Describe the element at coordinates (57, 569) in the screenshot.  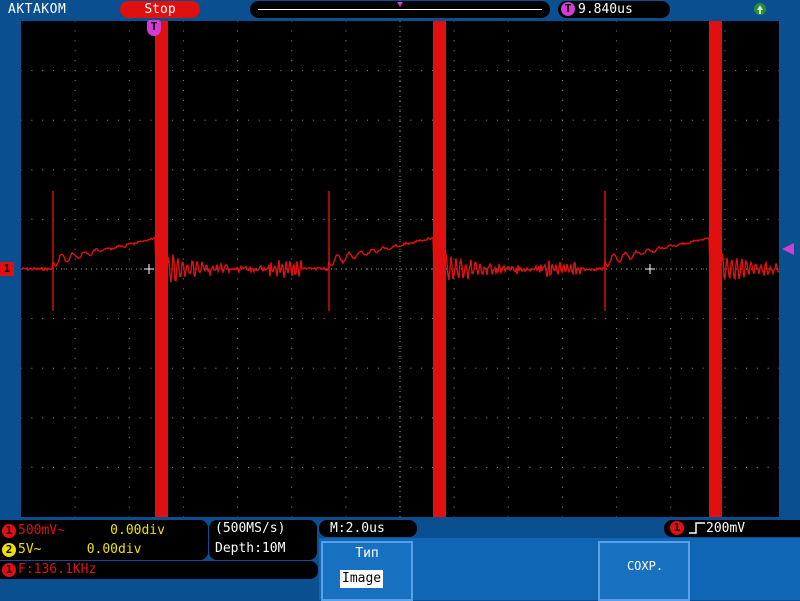
I see `frequency-value: F:136.1KHz` at that location.